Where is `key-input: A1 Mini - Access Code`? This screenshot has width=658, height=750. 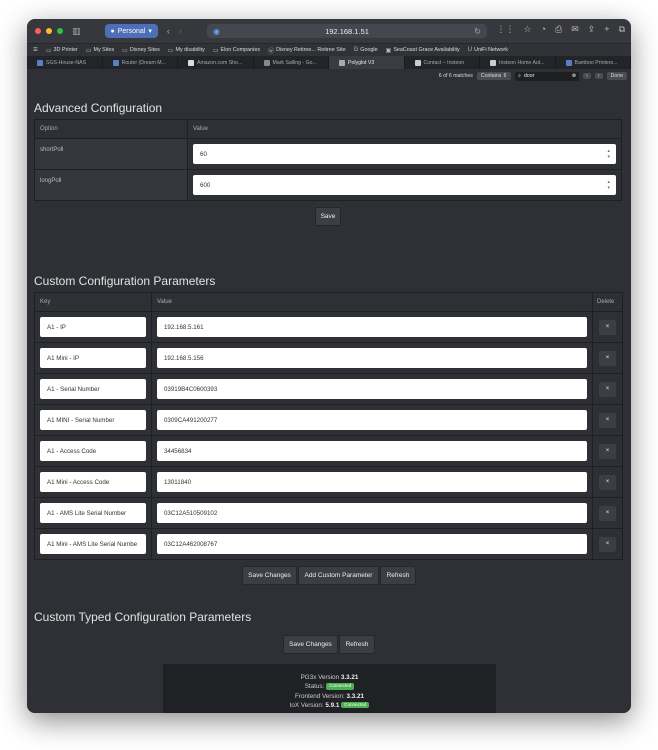
key-input: A1 Mini - Access Code is located at coordinates (93, 482).